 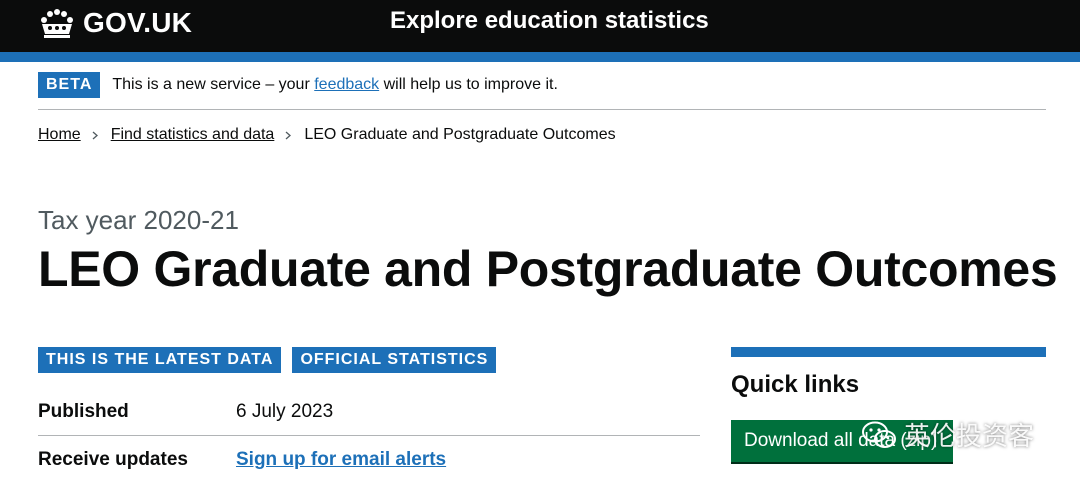 I want to click on feedback-link: feedback, so click(x=346, y=84).